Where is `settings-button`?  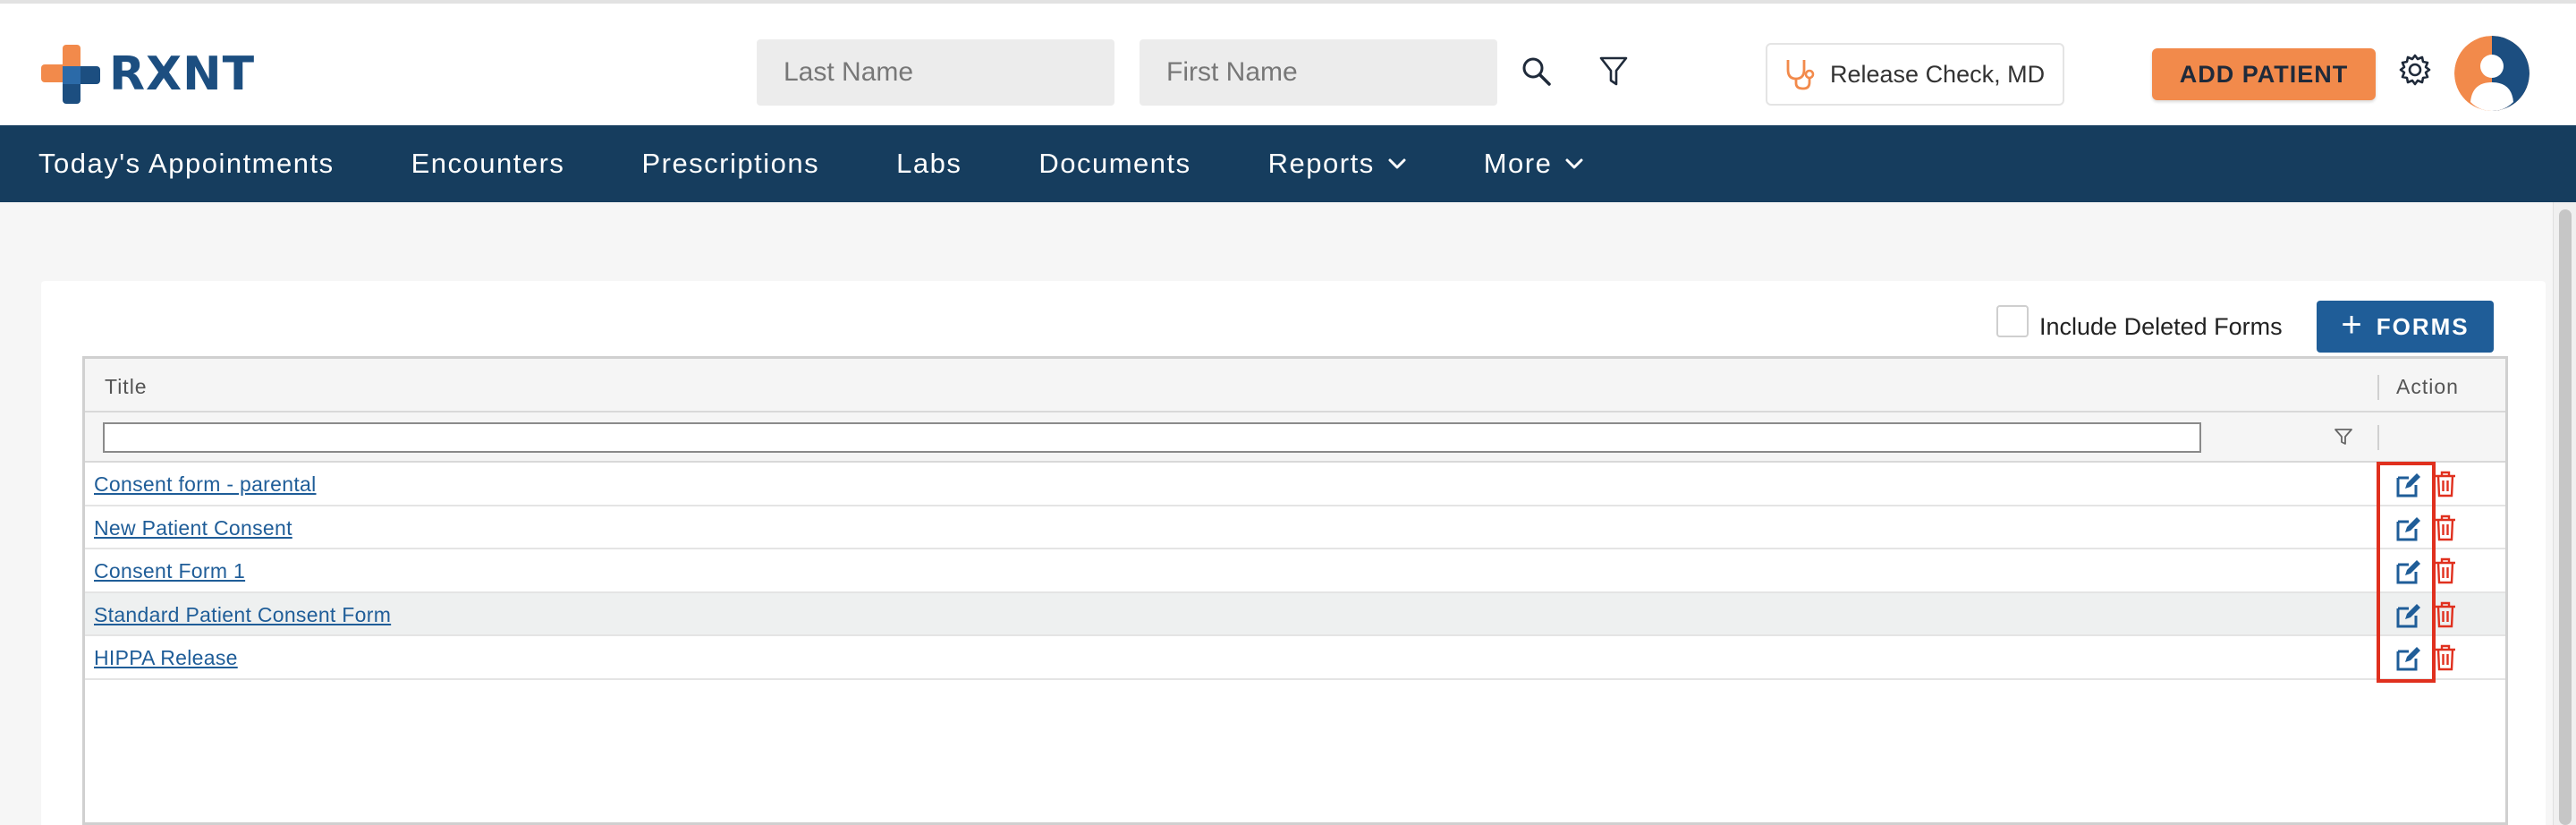
settings-button is located at coordinates (2415, 70).